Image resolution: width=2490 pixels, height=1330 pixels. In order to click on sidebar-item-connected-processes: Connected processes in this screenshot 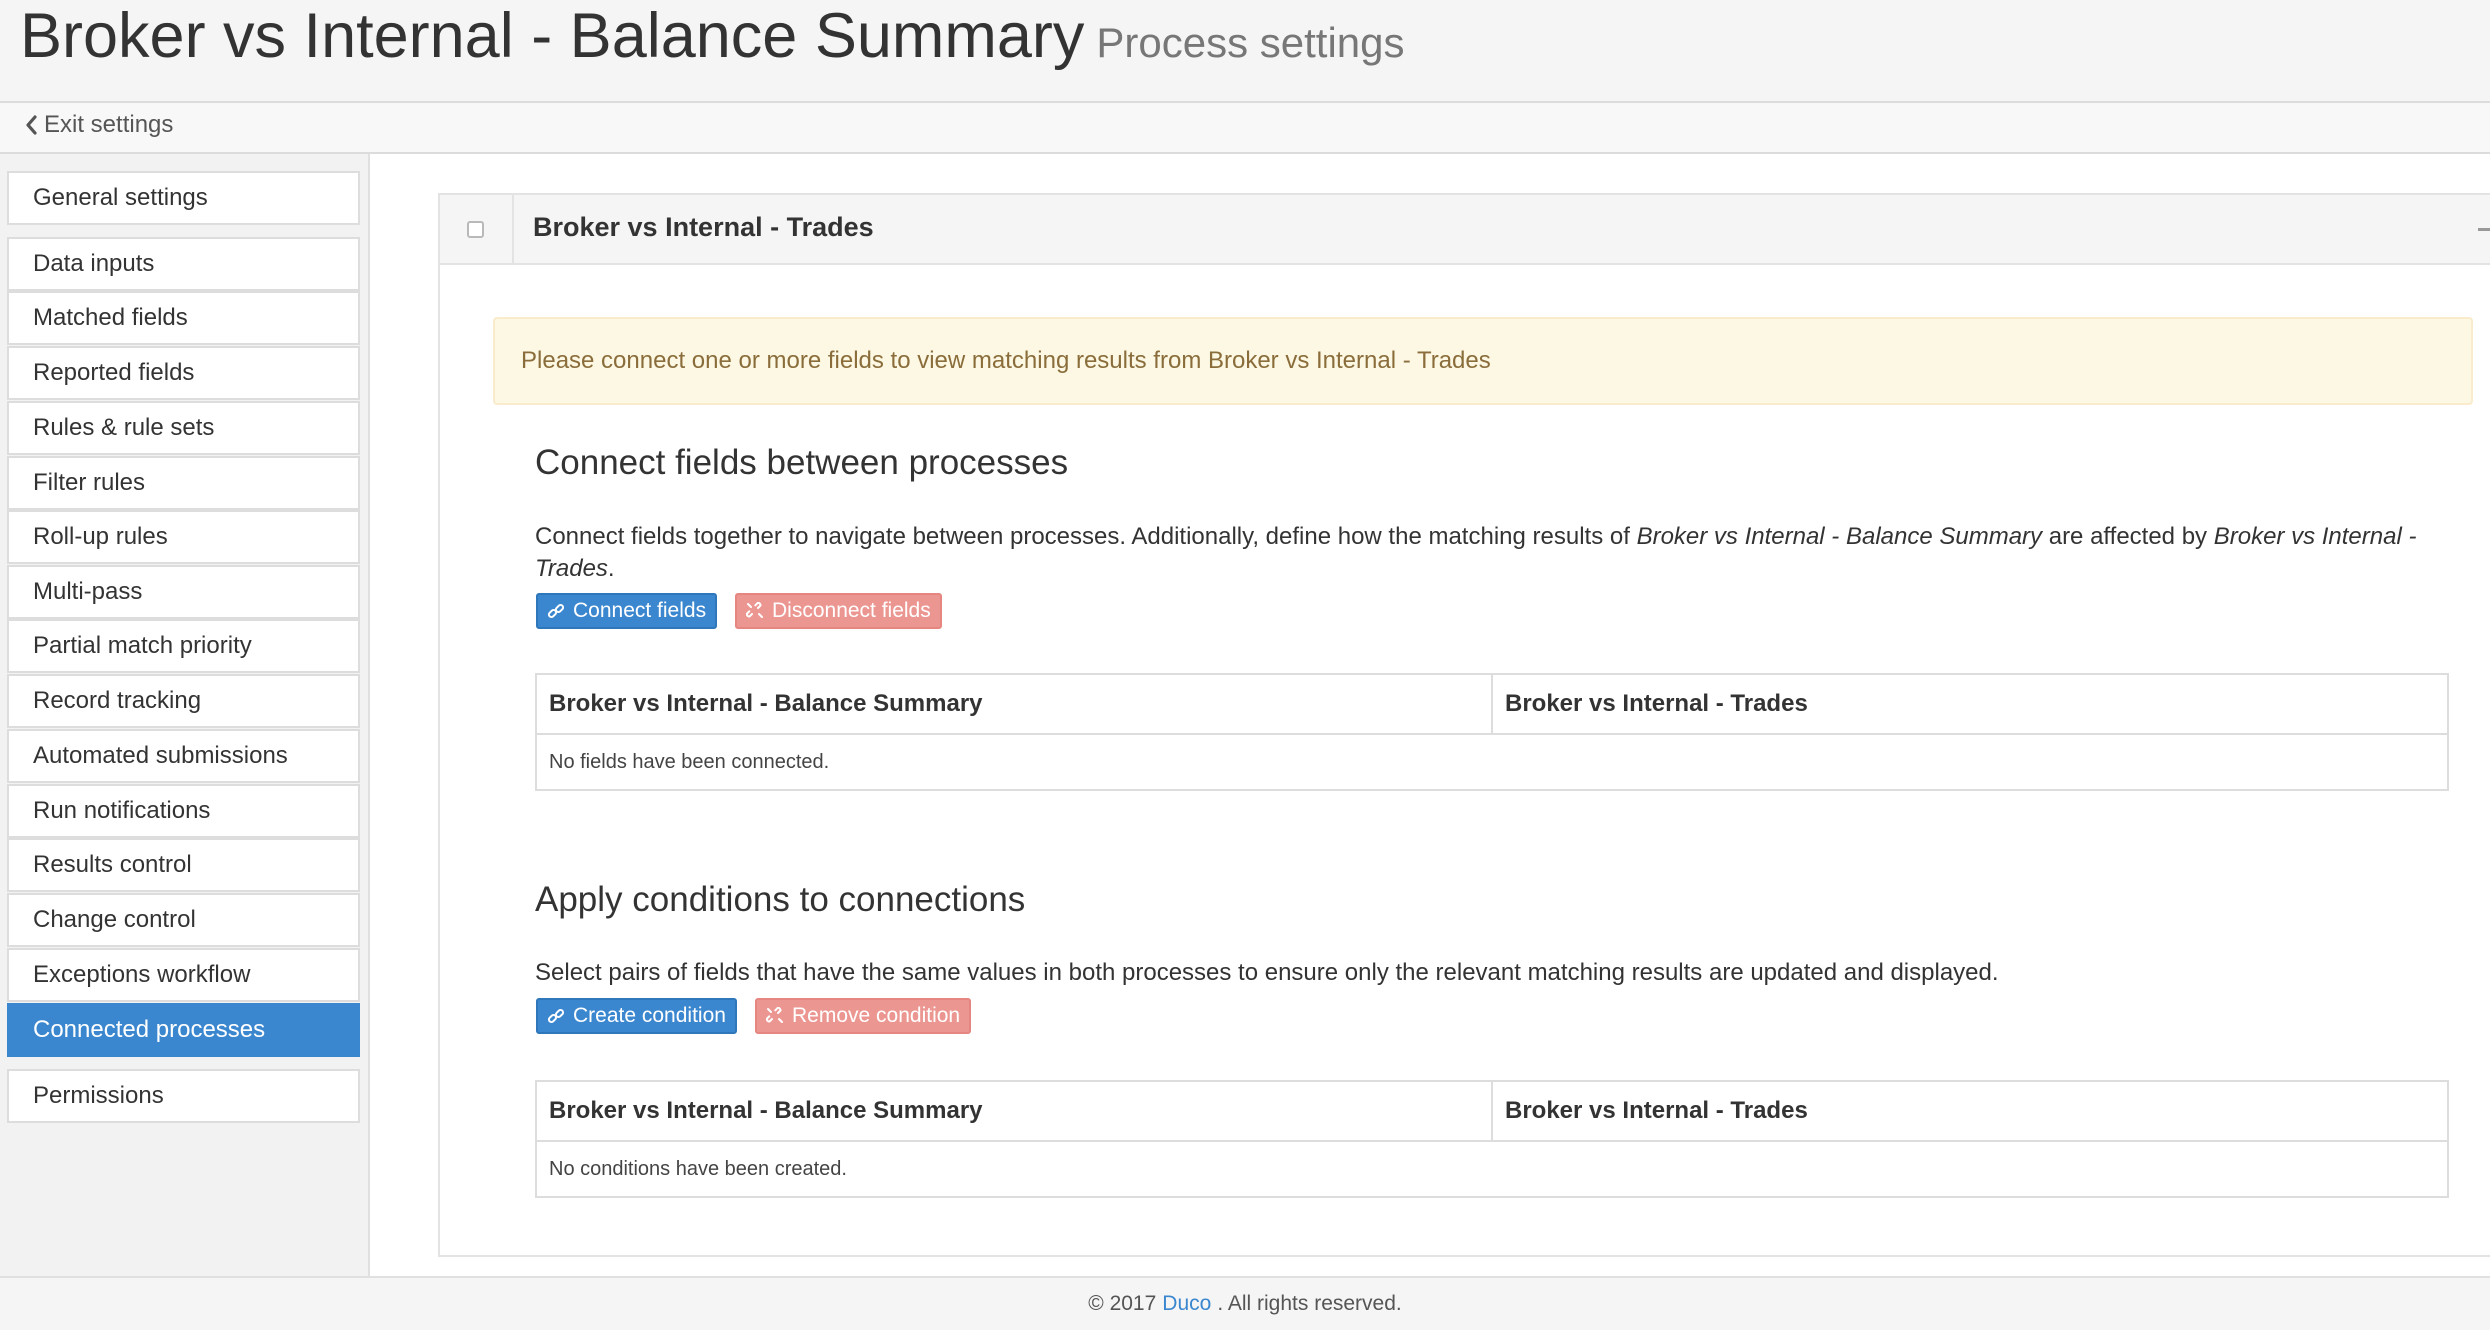, I will do `click(183, 1030)`.